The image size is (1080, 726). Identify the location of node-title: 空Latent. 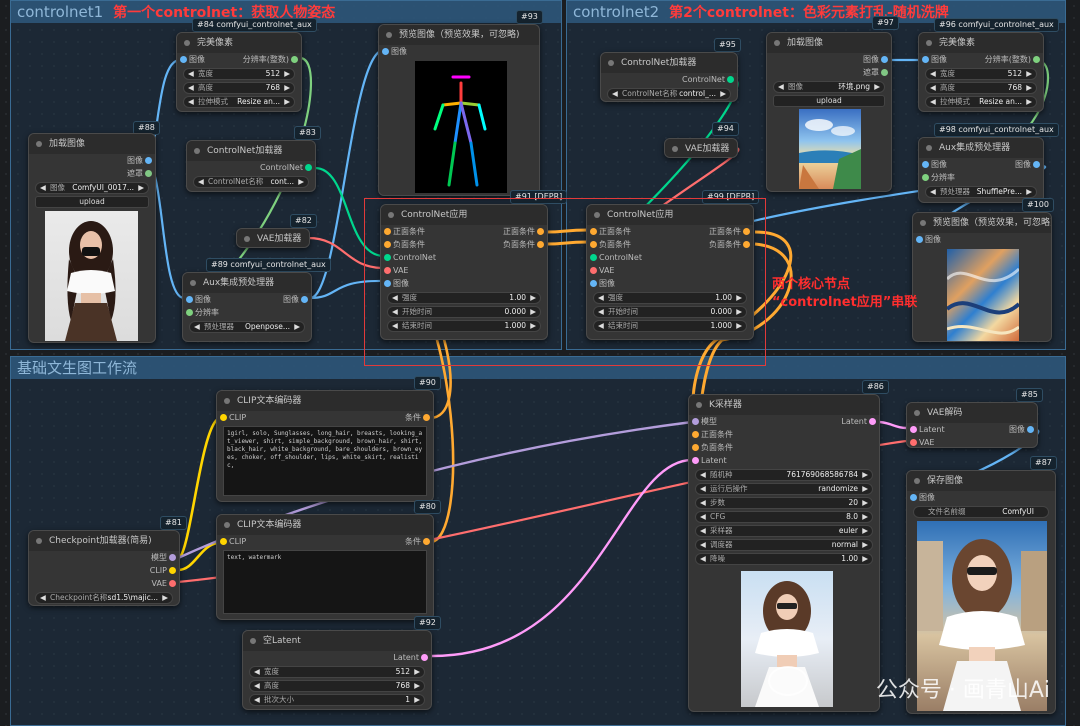
(337, 641).